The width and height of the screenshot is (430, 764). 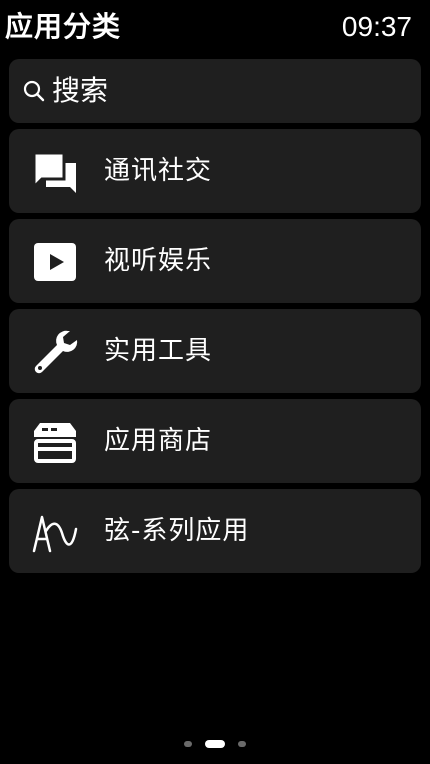 I want to click on category-label: 通讯社交, so click(x=158, y=171).